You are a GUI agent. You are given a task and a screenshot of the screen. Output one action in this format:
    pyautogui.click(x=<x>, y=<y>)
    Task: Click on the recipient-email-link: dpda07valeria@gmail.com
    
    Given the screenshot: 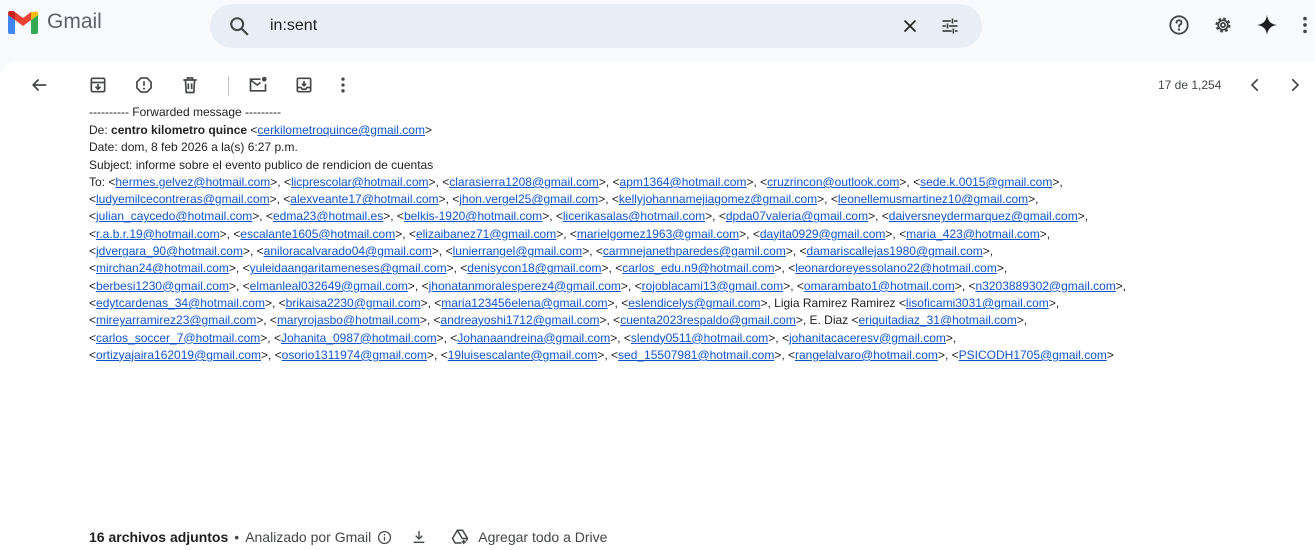 What is the action you would take?
    pyautogui.click(x=797, y=216)
    